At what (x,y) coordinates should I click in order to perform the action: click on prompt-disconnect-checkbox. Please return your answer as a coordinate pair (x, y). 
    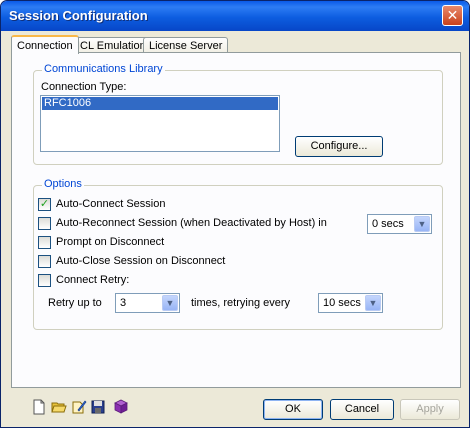
    Looking at the image, I should click on (44, 242).